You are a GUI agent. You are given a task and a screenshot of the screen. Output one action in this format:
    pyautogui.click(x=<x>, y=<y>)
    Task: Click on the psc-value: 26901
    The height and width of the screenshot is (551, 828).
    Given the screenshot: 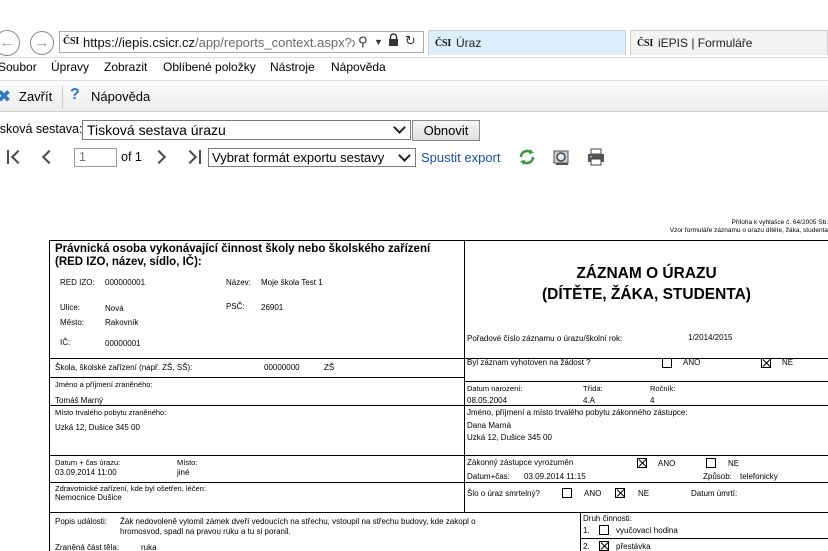 What is the action you would take?
    pyautogui.click(x=272, y=307)
    